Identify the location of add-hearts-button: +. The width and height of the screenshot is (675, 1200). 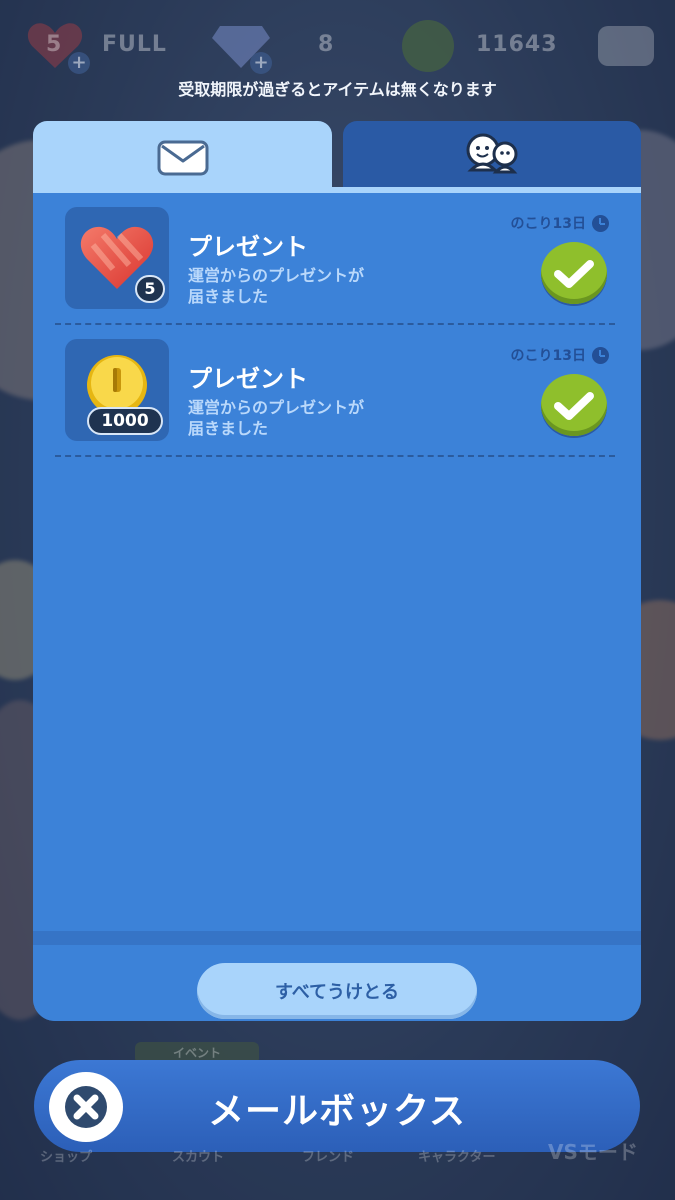
(79, 63).